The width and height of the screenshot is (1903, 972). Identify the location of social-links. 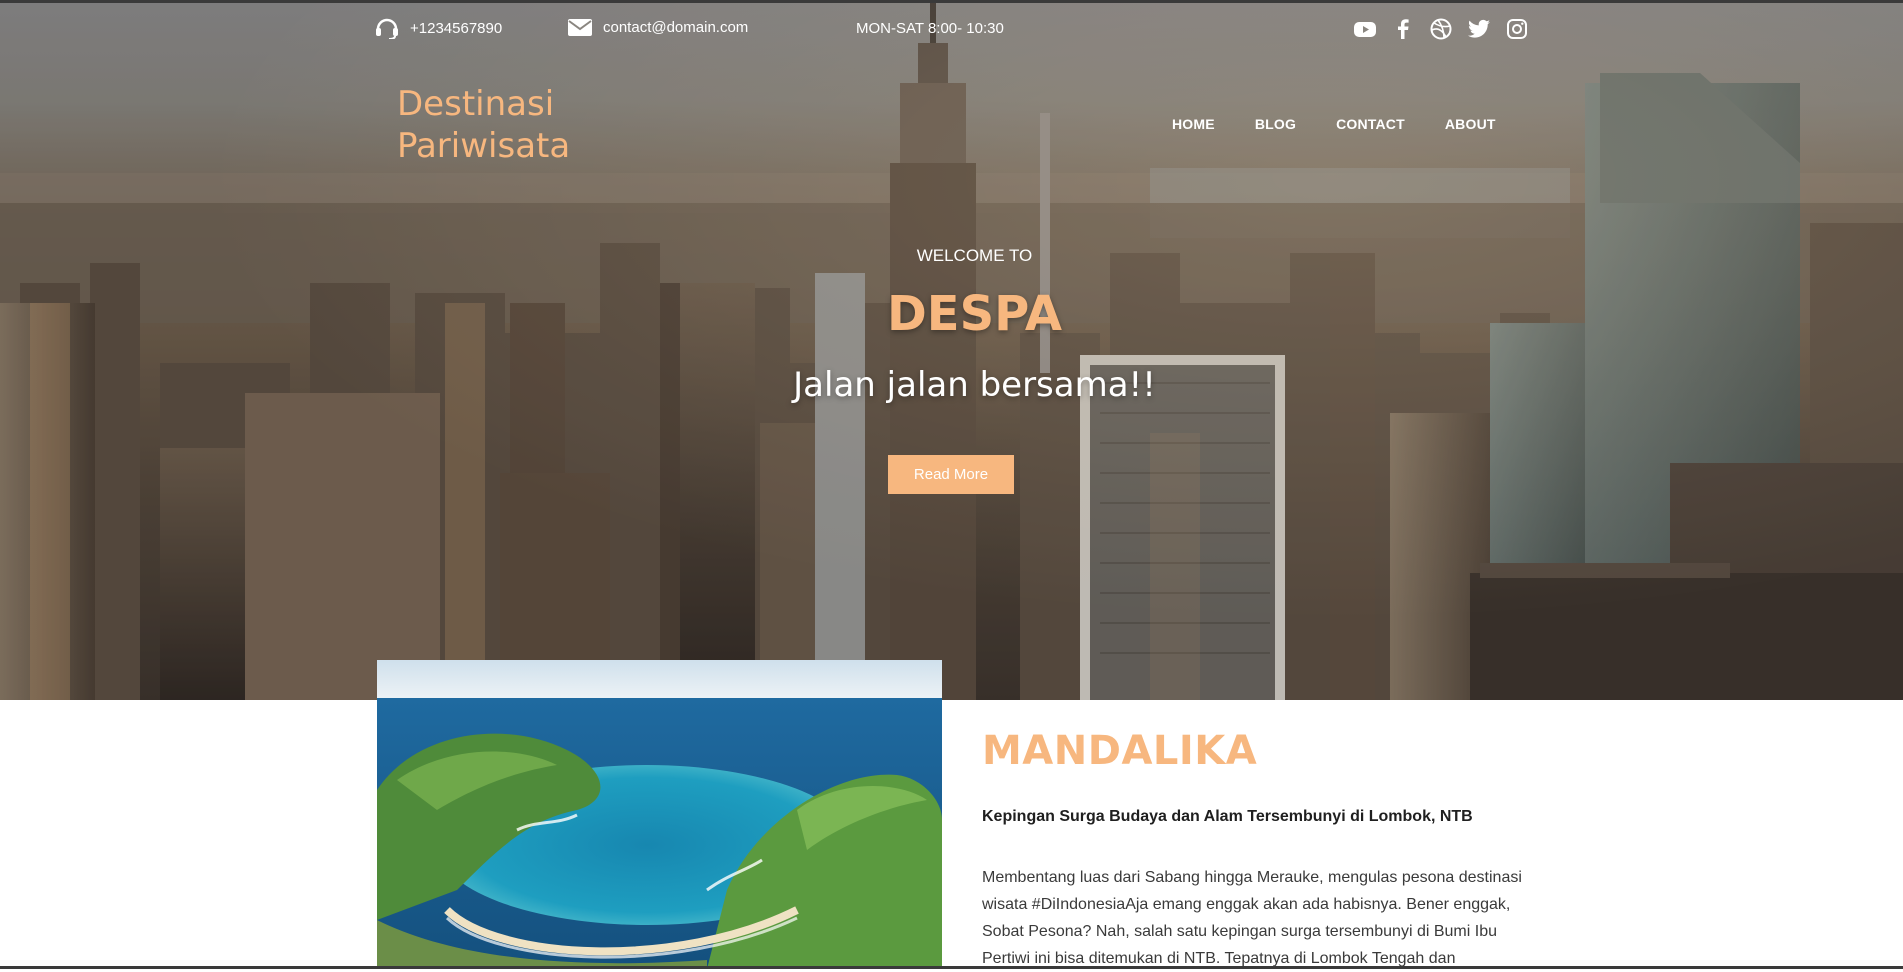
(1441, 29).